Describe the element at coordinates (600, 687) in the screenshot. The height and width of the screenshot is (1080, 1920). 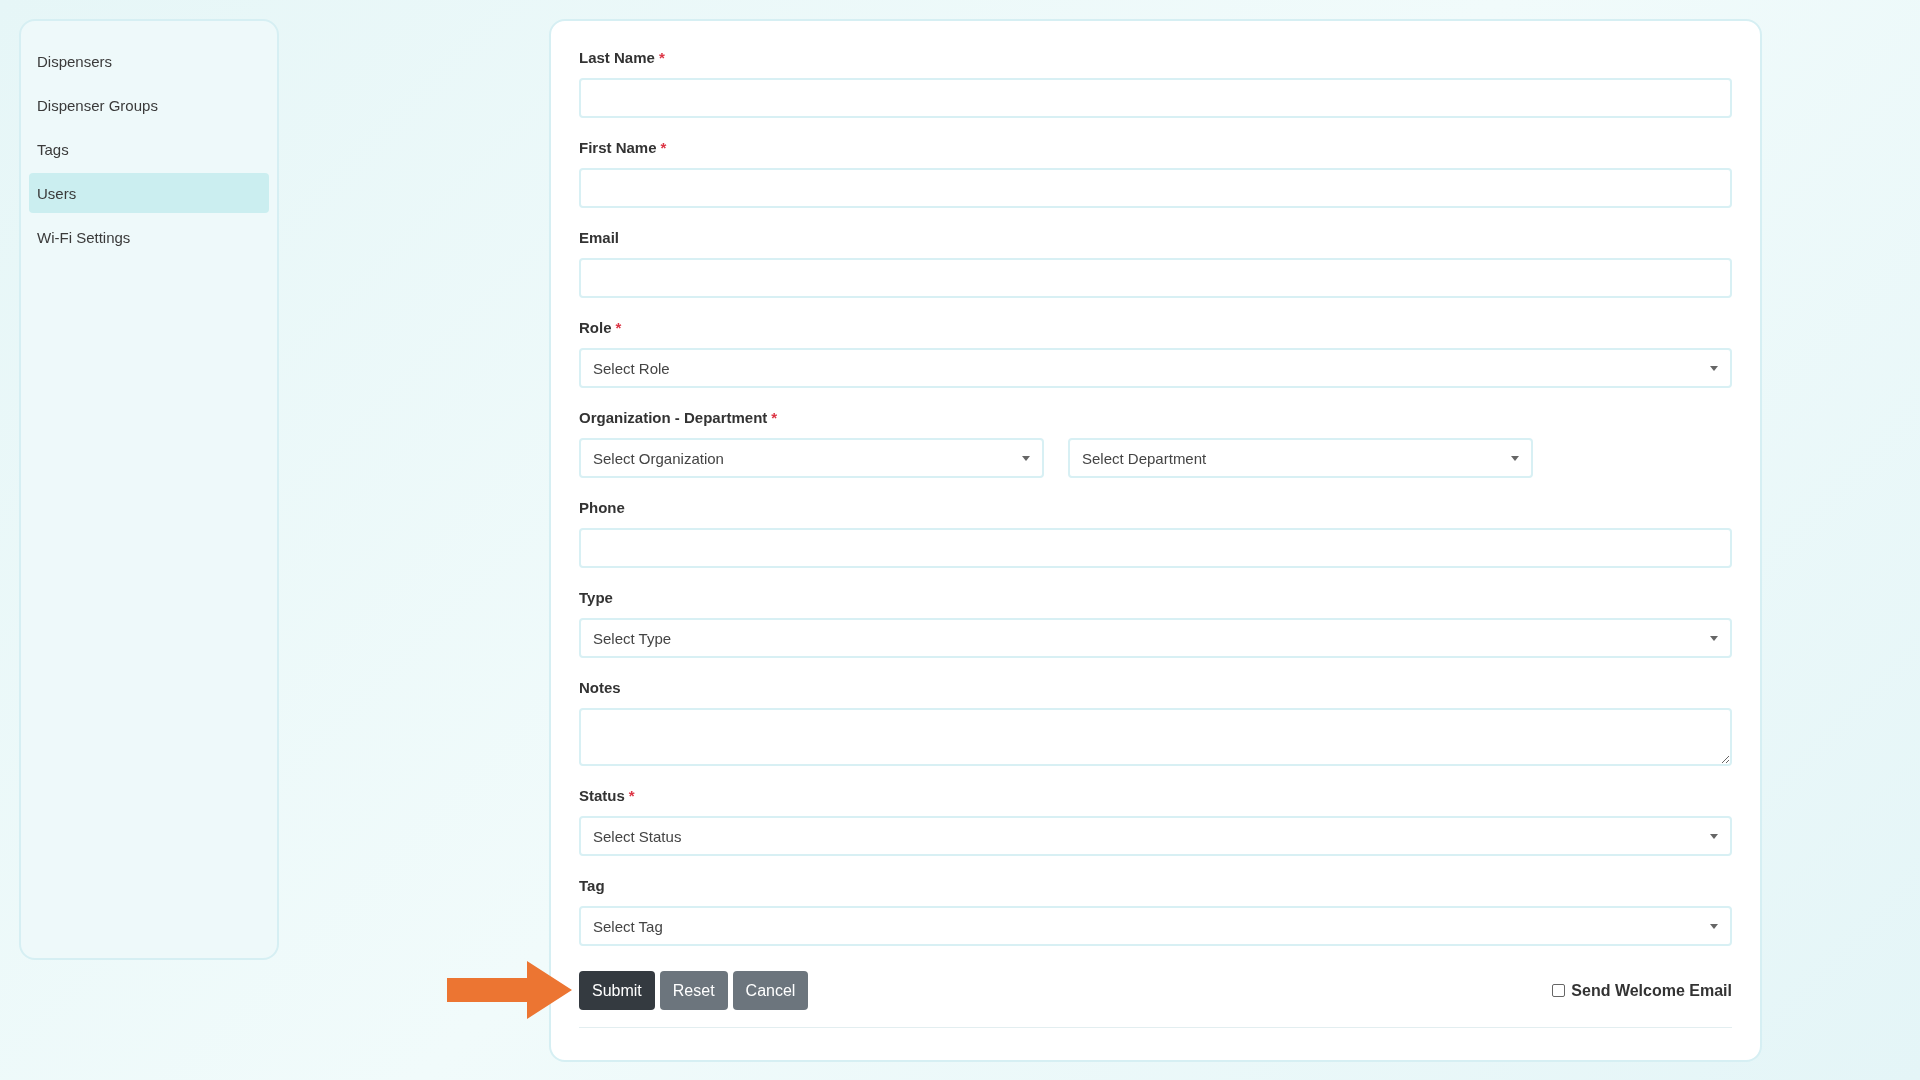
I see `field-label: Notes` at that location.